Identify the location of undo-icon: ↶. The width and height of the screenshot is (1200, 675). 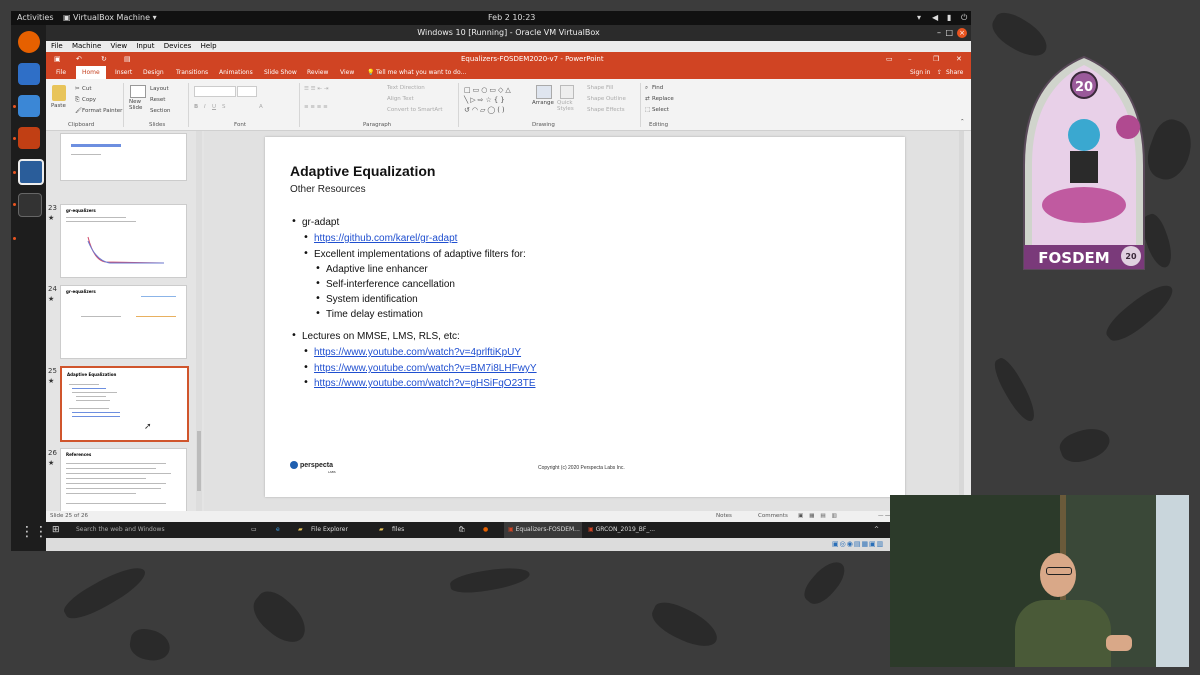
(79, 59).